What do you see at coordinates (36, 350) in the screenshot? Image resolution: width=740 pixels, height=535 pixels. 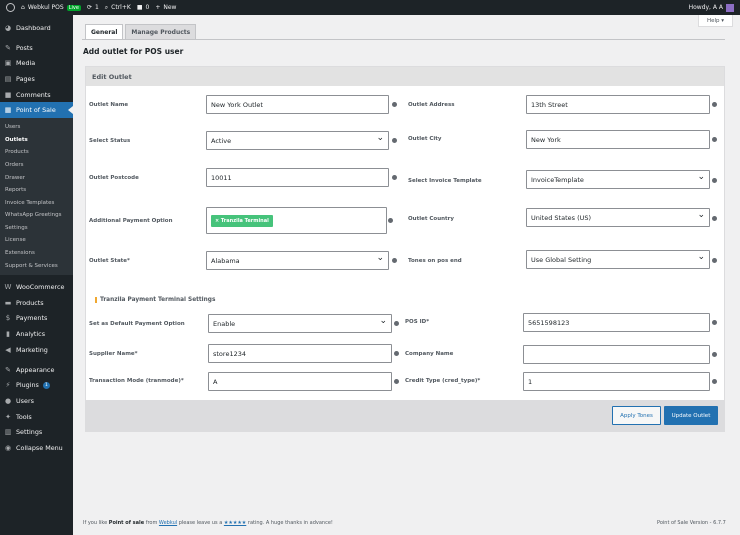 I see `sidebar-item-marketing: ◀ Marketing` at bounding box center [36, 350].